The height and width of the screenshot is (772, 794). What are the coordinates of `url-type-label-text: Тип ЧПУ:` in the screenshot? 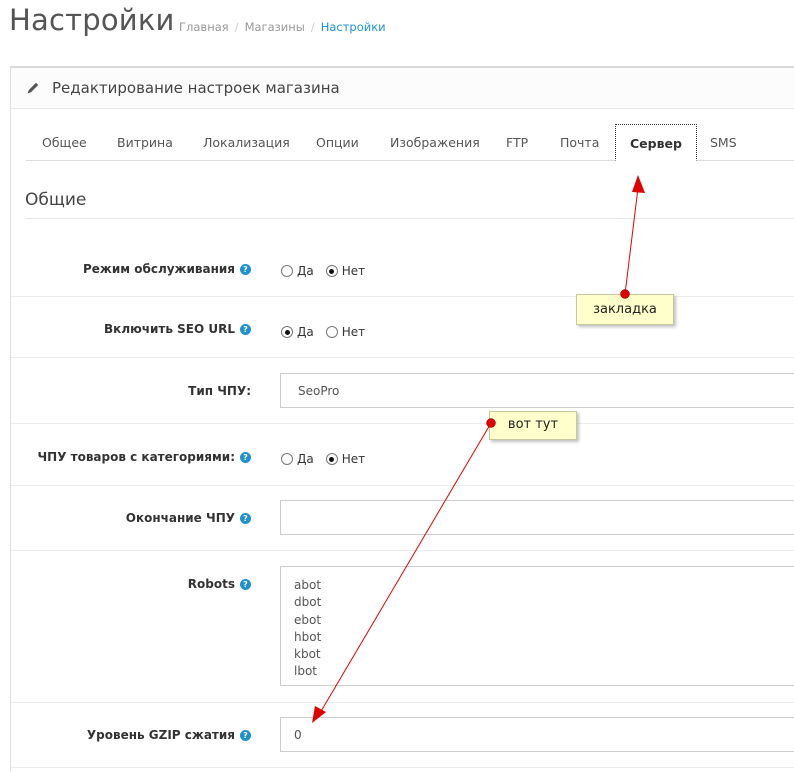 It's located at (219, 391).